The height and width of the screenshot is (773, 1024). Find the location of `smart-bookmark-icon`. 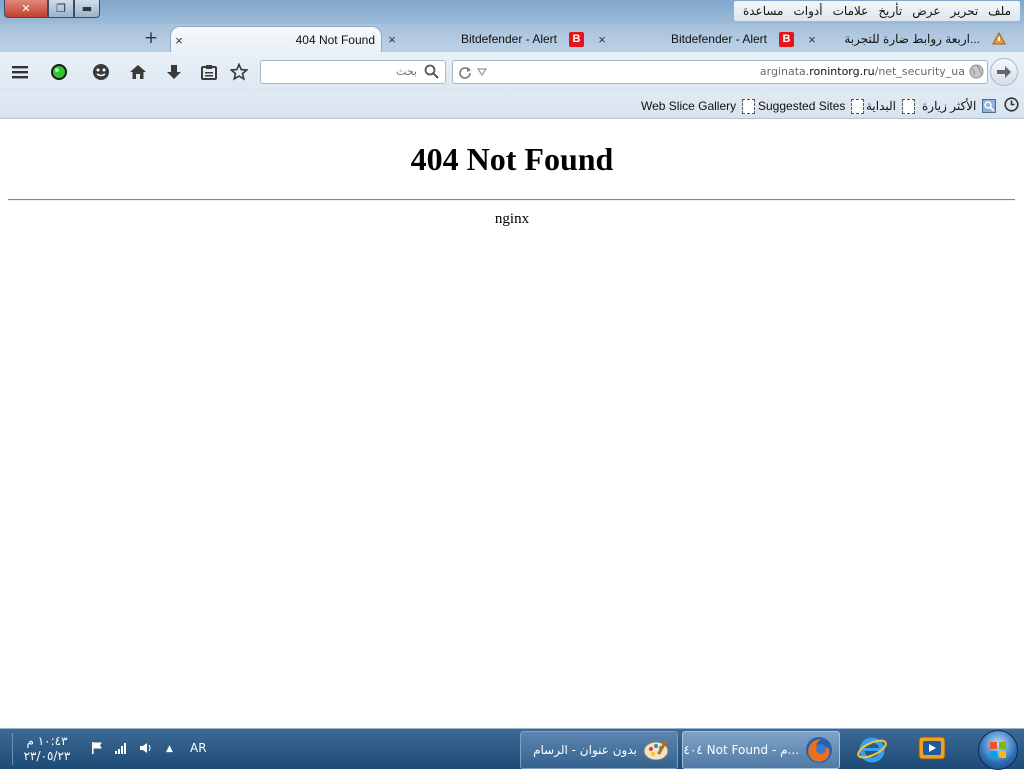

smart-bookmark-icon is located at coordinates (989, 106).